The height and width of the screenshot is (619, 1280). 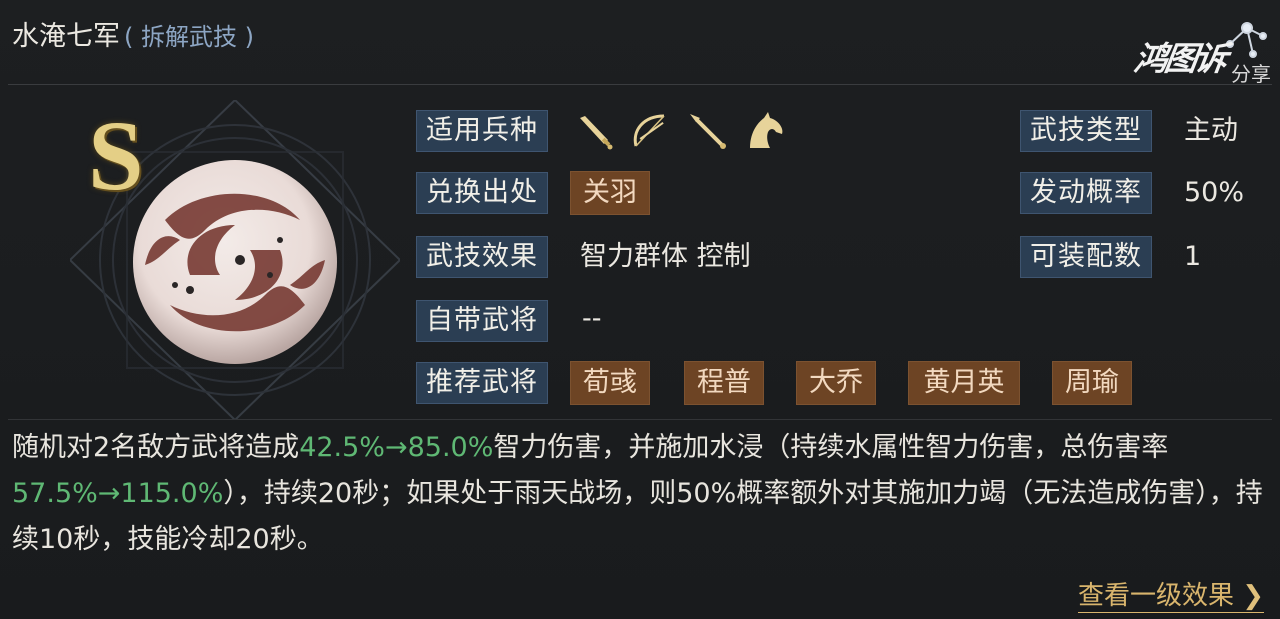 I want to click on grade-badge: S, so click(x=116, y=155).